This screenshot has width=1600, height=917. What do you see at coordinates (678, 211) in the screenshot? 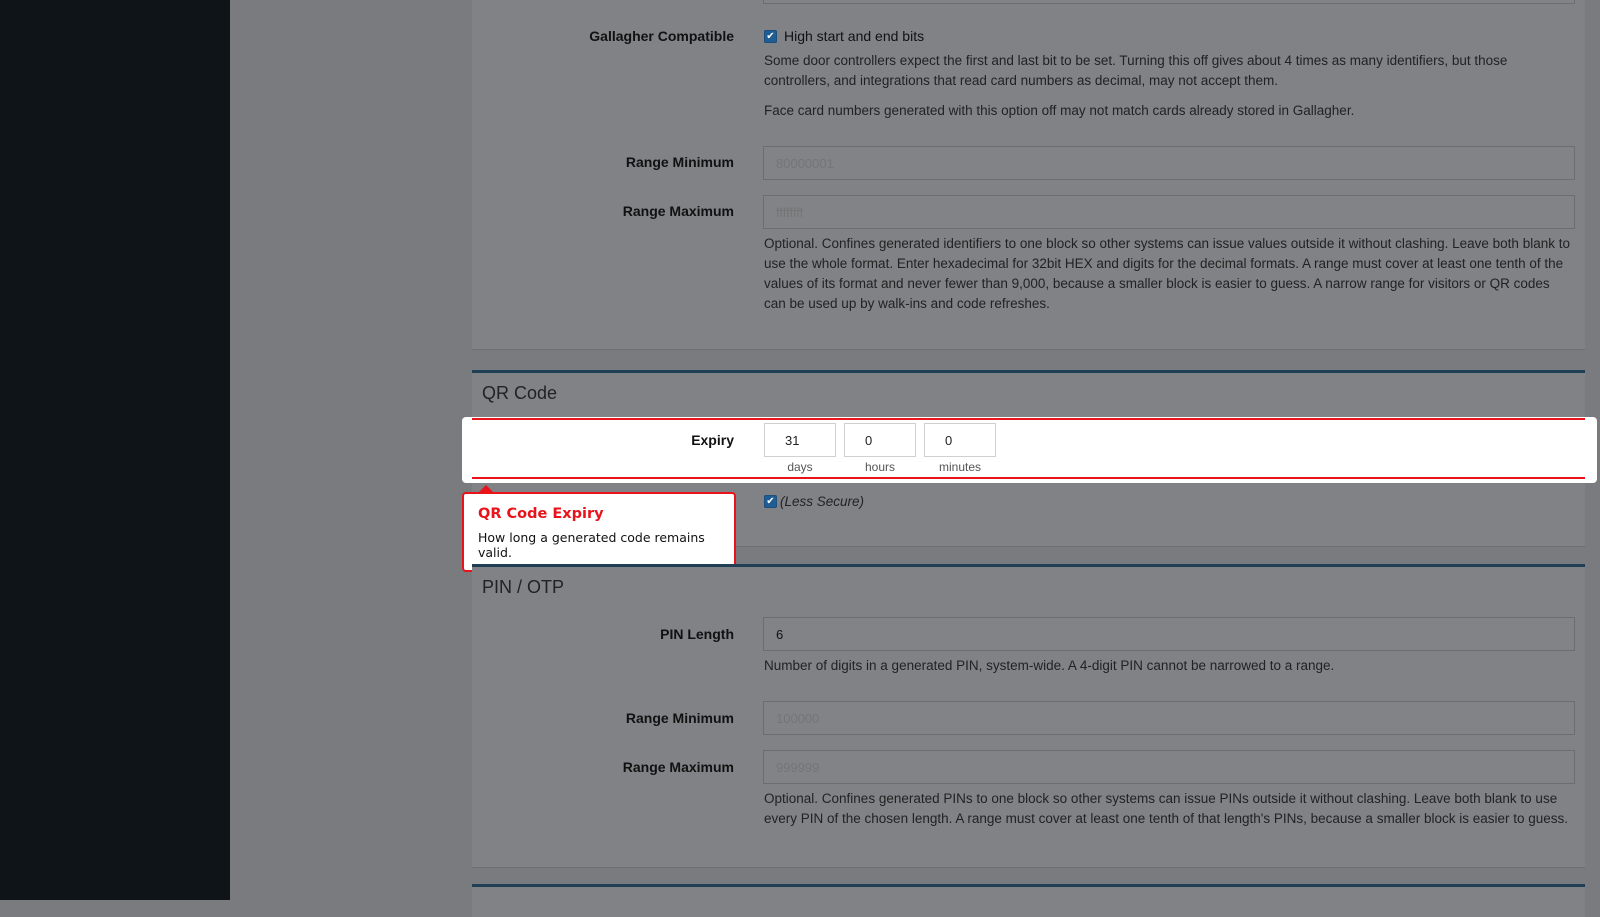
I see `card-range-max-label: Range Maximum` at bounding box center [678, 211].